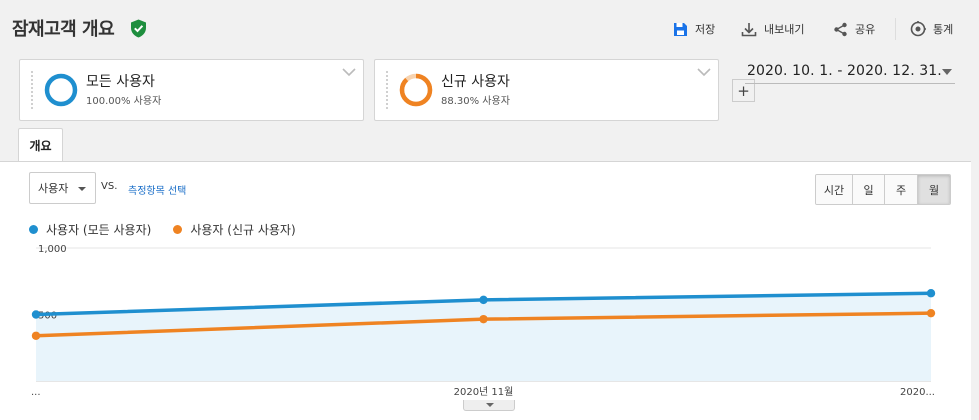 The height and width of the screenshot is (420, 979). Describe the element at coordinates (99, 230) in the screenshot. I see `legend-label: 사용자 (모든 사용자)` at that location.